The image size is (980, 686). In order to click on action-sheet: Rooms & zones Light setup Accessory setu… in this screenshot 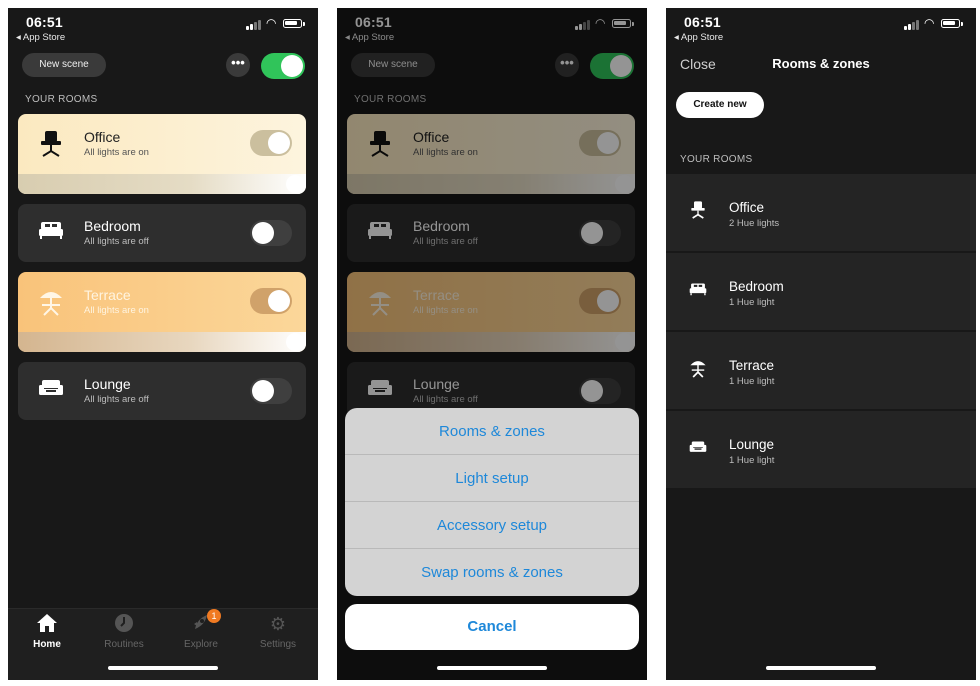, I will do `click(492, 502)`.